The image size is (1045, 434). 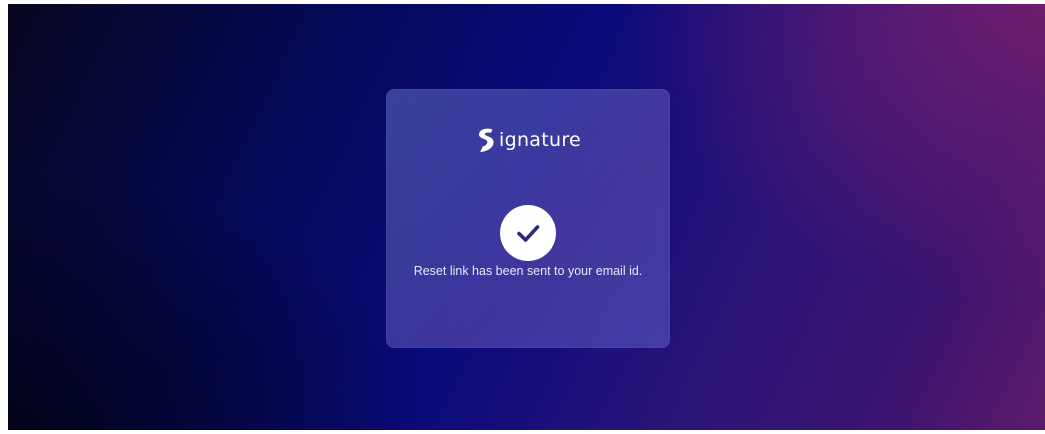 I want to click on signature-s-logo-icon, so click(x=486, y=140).